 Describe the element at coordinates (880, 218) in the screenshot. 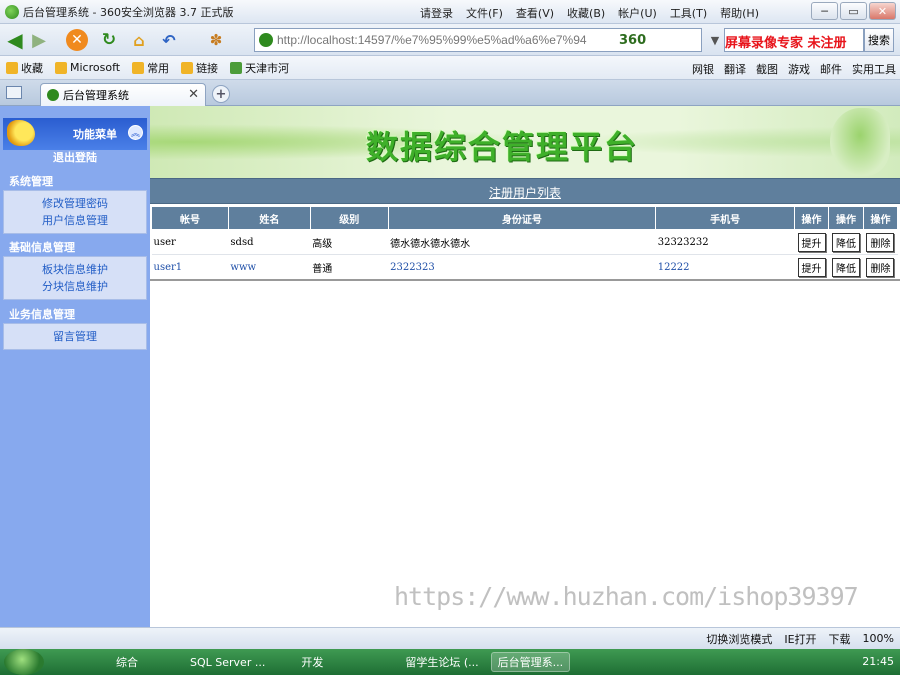

I see `col-action: 操作` at that location.